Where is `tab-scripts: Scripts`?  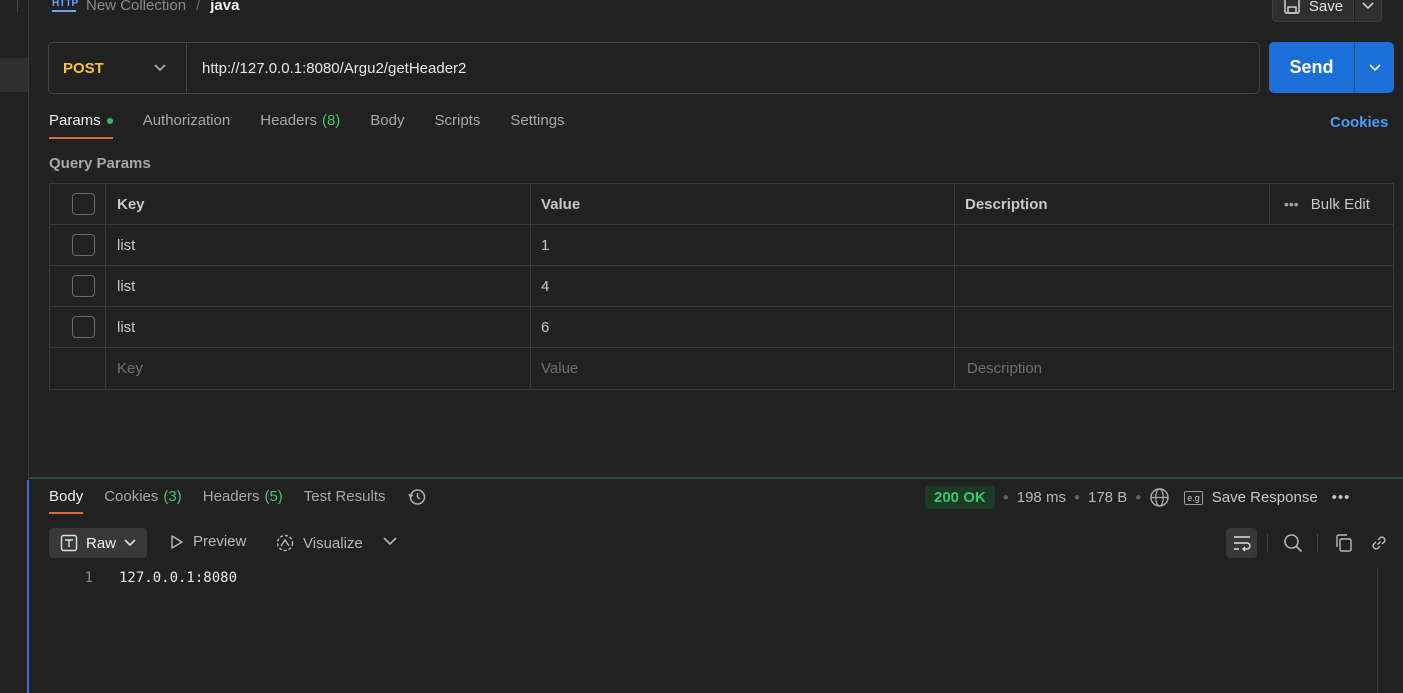
tab-scripts: Scripts is located at coordinates (458, 125).